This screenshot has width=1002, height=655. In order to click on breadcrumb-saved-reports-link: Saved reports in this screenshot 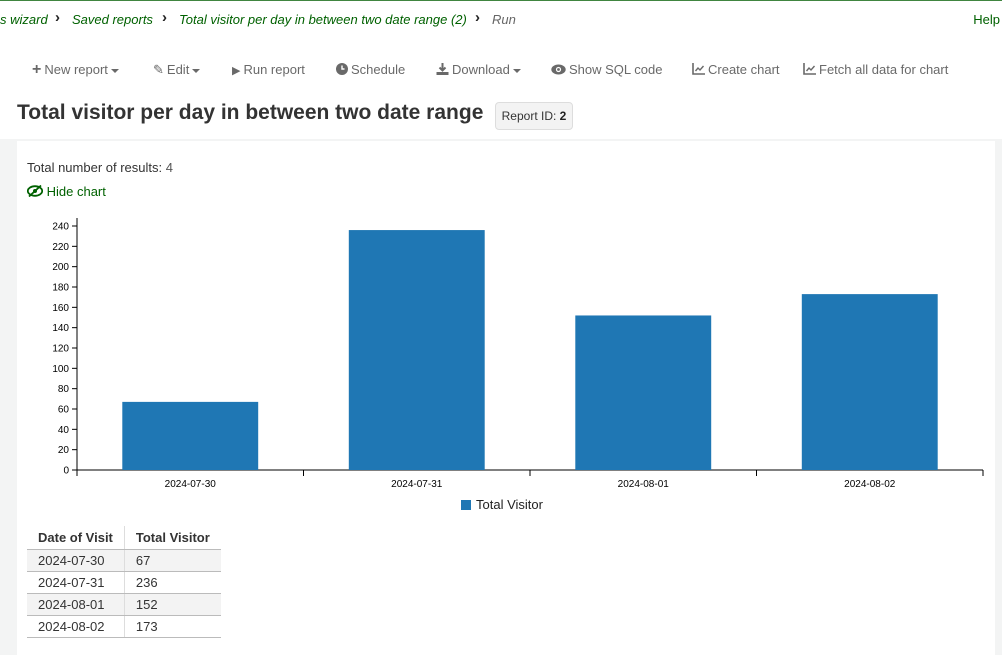, I will do `click(112, 19)`.